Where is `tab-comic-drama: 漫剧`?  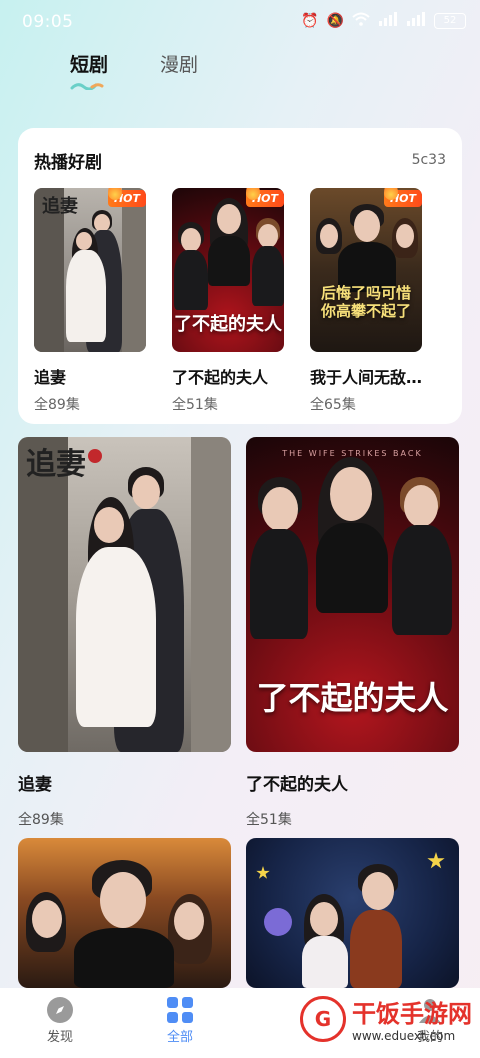
tab-comic-drama: 漫剧 is located at coordinates (179, 63).